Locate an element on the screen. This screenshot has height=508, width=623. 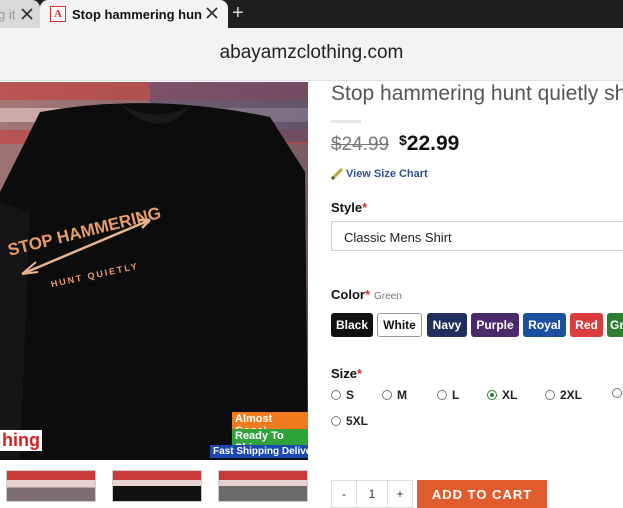
size-label-text: Size is located at coordinates (344, 373).